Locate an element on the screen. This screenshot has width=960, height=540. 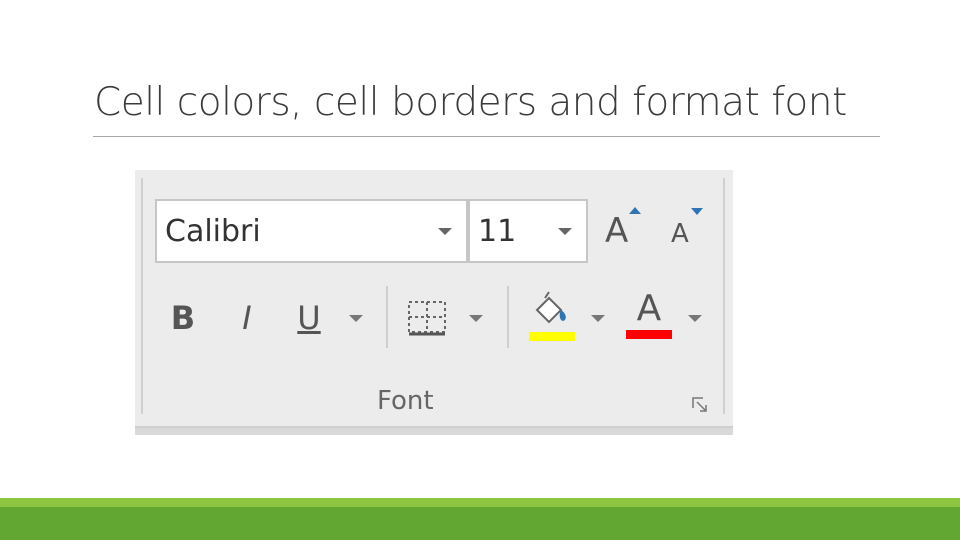
fill-color-dropdown-icon is located at coordinates (598, 318).